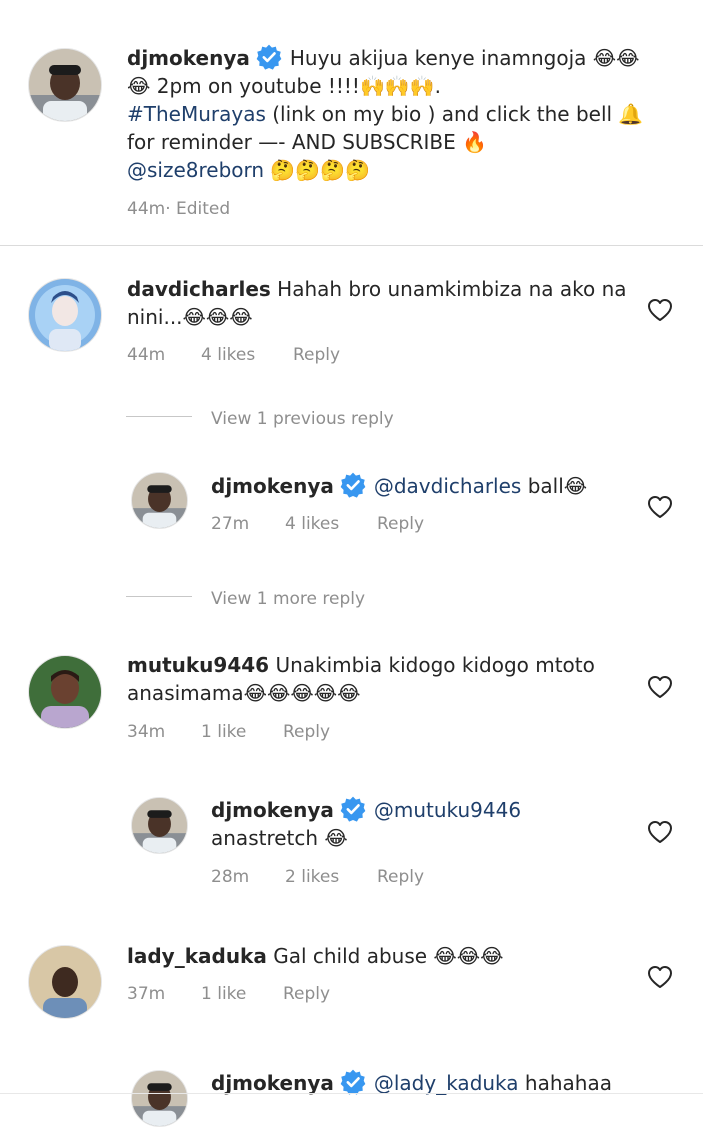 The height and width of the screenshot is (1127, 703). I want to click on caption-line-2: 😂 2pm on youtube !!!!🙌🙌🙌., so click(284, 86).